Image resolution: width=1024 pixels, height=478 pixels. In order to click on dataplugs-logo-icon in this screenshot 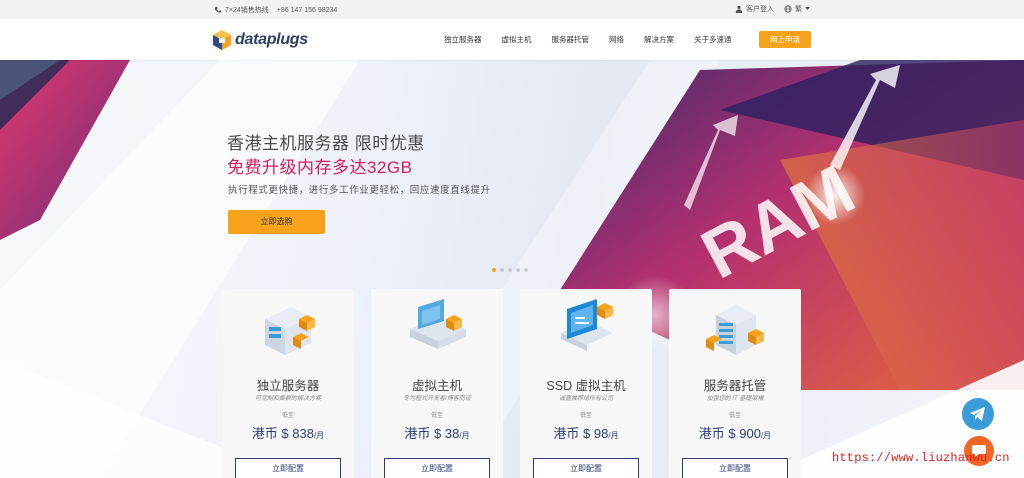, I will do `click(222, 40)`.